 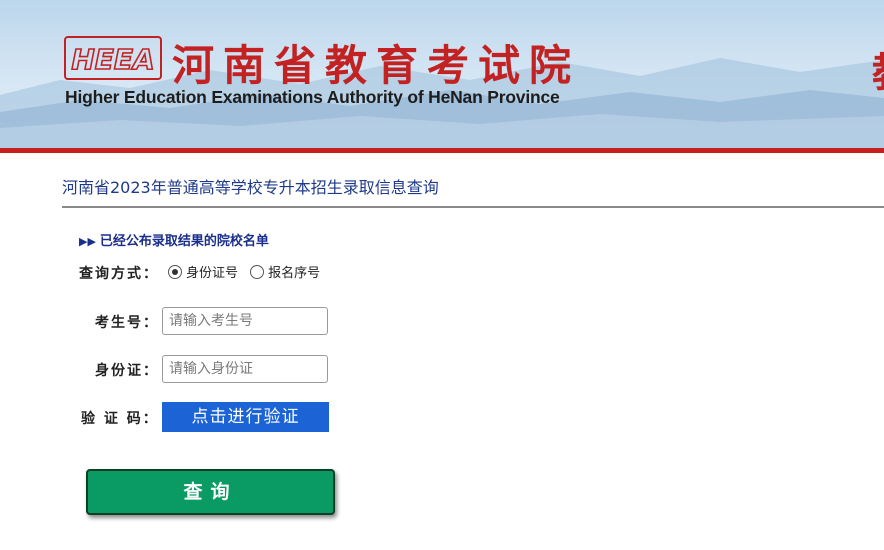 I want to click on query-button: 查询, so click(x=210, y=492).